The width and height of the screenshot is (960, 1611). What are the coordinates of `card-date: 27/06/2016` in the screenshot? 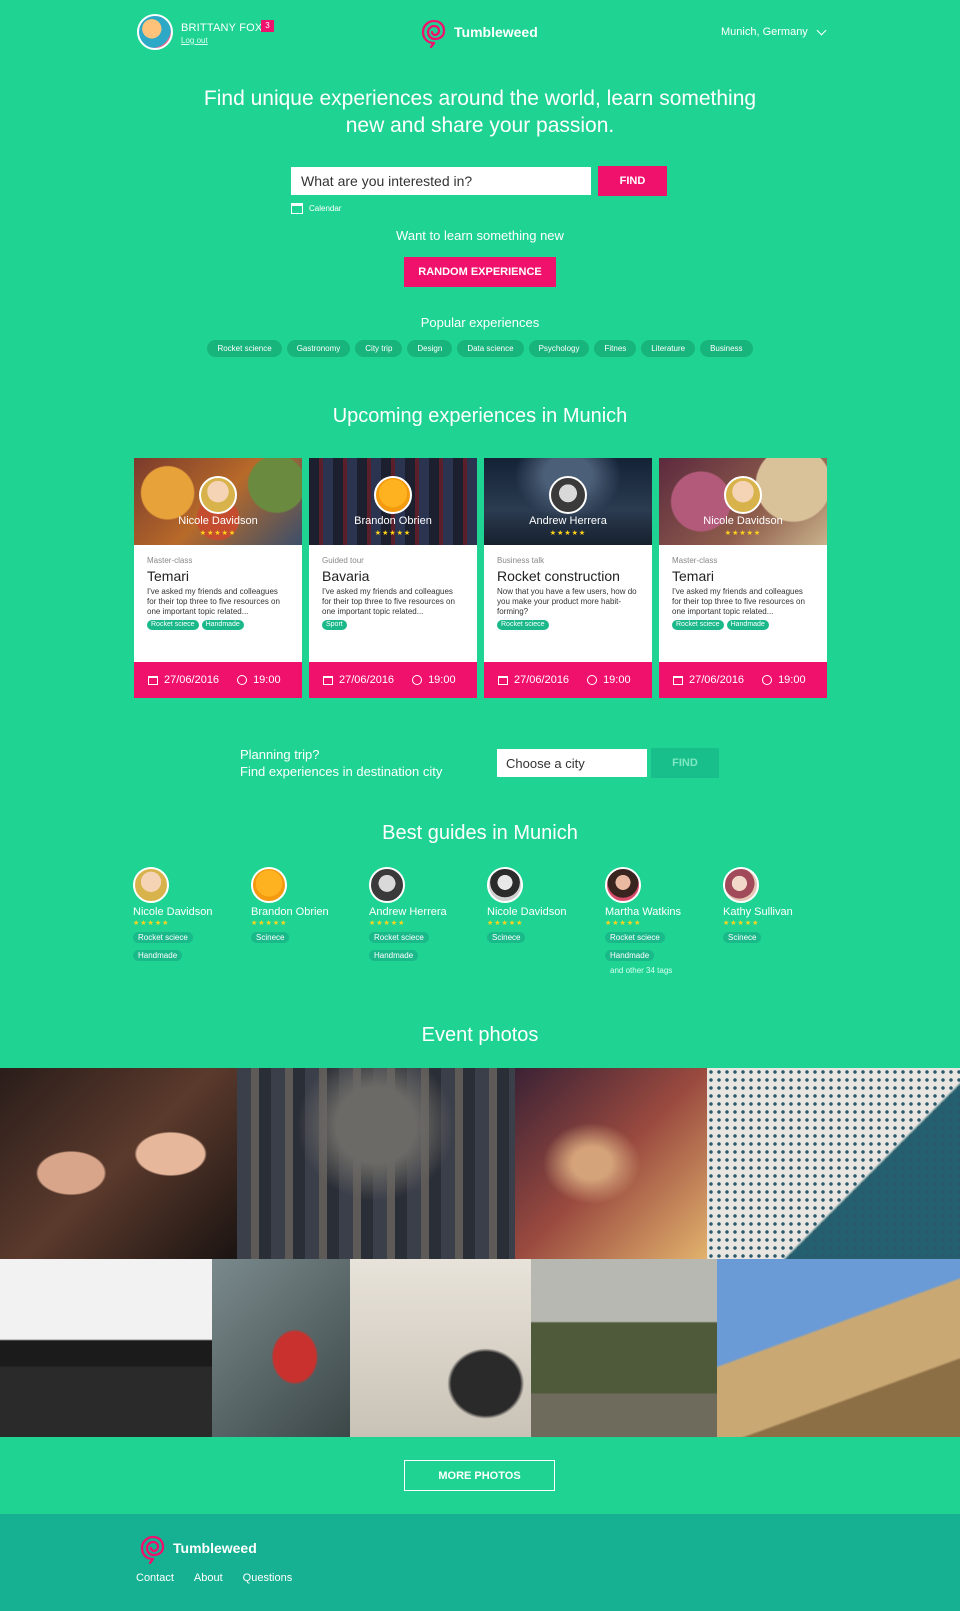 It's located at (542, 680).